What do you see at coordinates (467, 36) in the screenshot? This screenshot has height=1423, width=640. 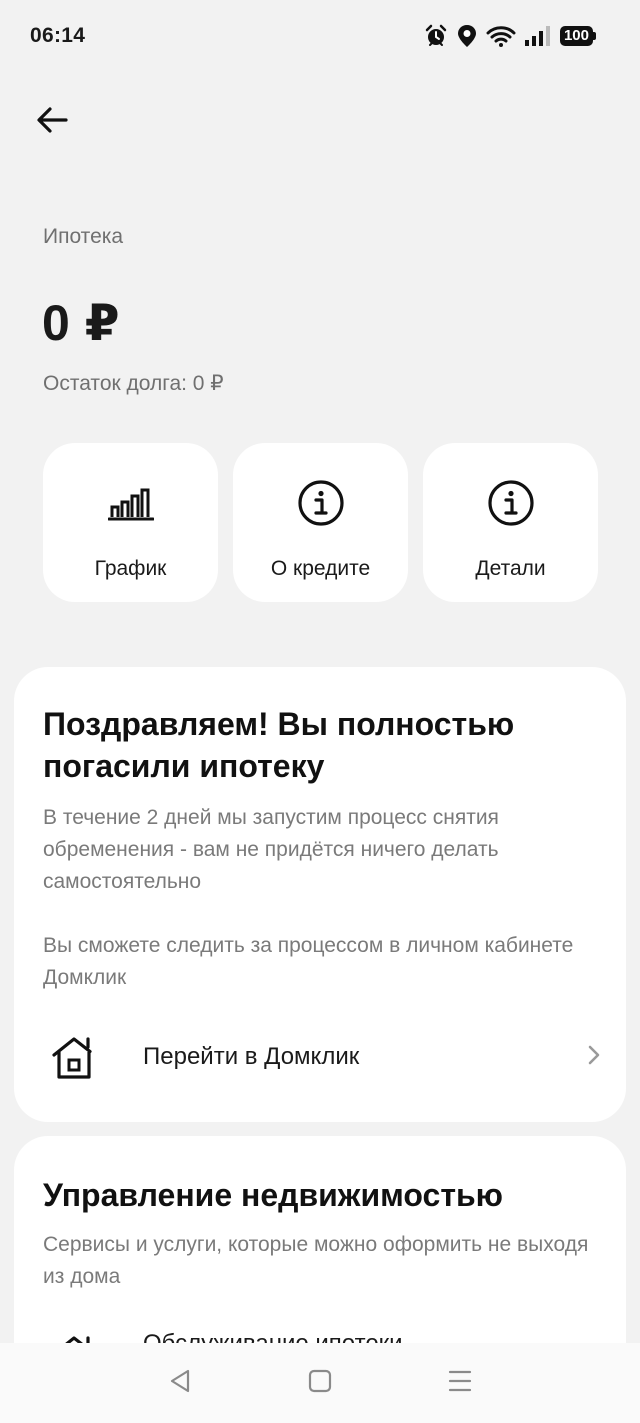 I see `location-icon` at bounding box center [467, 36].